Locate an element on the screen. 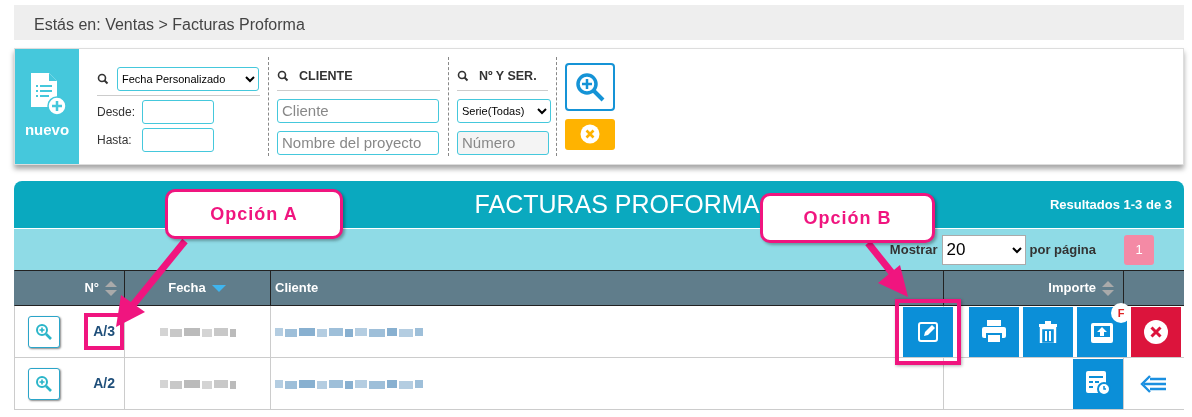 This screenshot has width=1192, height=417. field-label: Hasta: is located at coordinates (115, 140).